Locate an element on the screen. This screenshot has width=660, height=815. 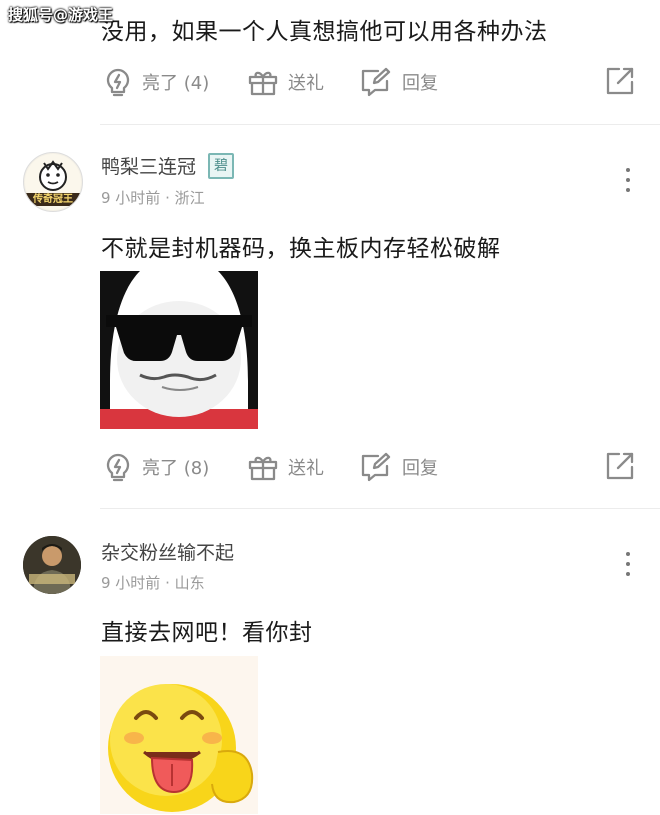
username: 杂交粉丝输不起 is located at coordinates (167, 551).